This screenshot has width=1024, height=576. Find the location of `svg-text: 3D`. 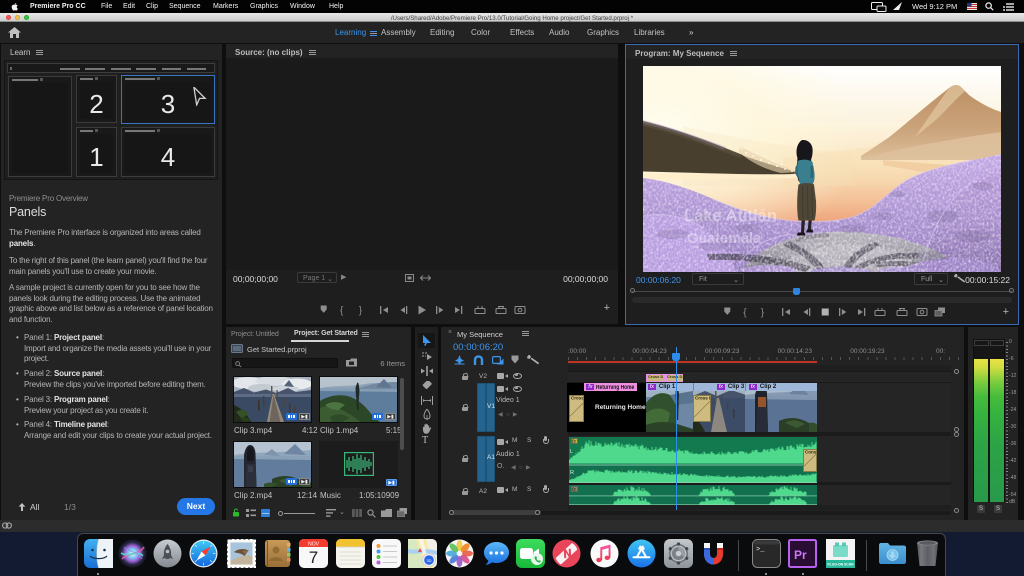

svg-text: 3D is located at coordinates (428, 560).